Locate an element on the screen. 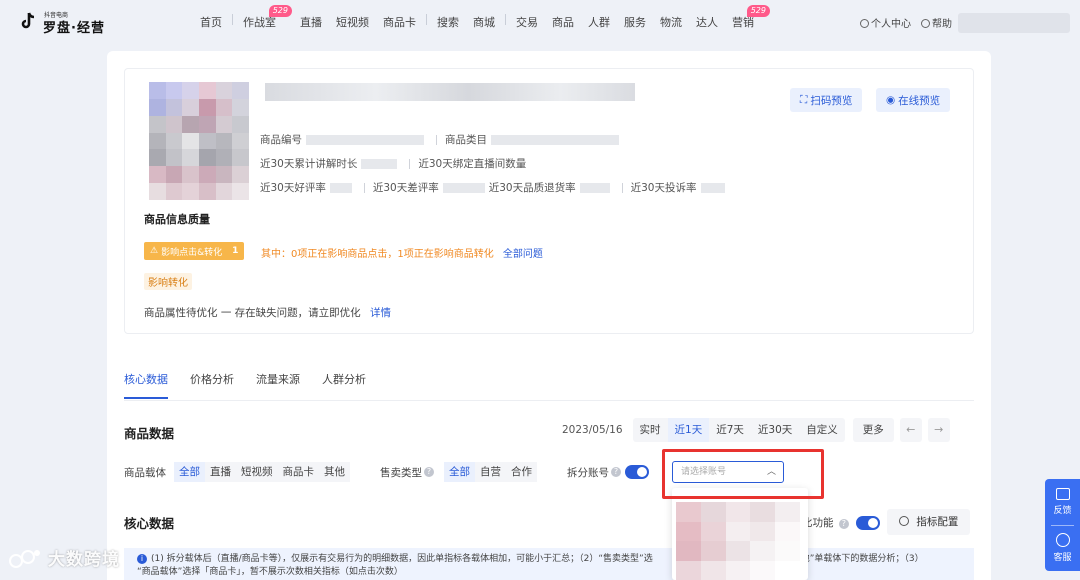 The width and height of the screenshot is (1080, 580). nav-item: 首页 is located at coordinates (211, 22).